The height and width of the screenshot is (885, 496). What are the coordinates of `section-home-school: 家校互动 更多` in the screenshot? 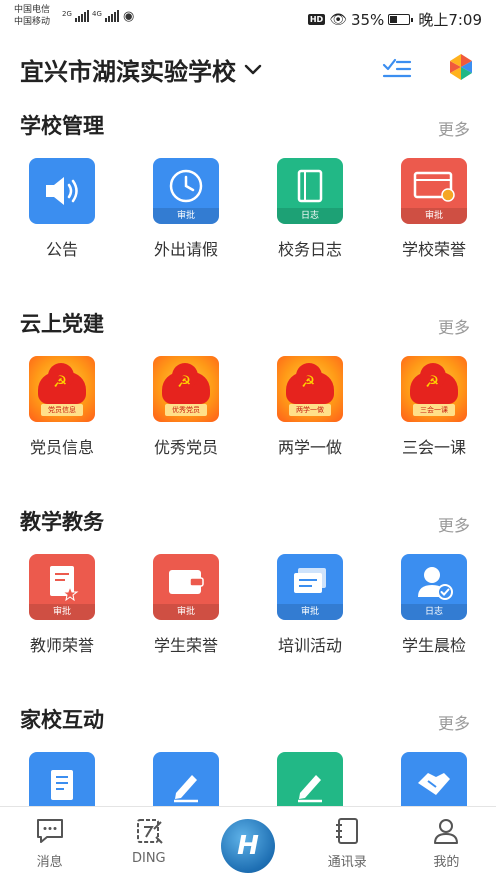 It's located at (248, 755).